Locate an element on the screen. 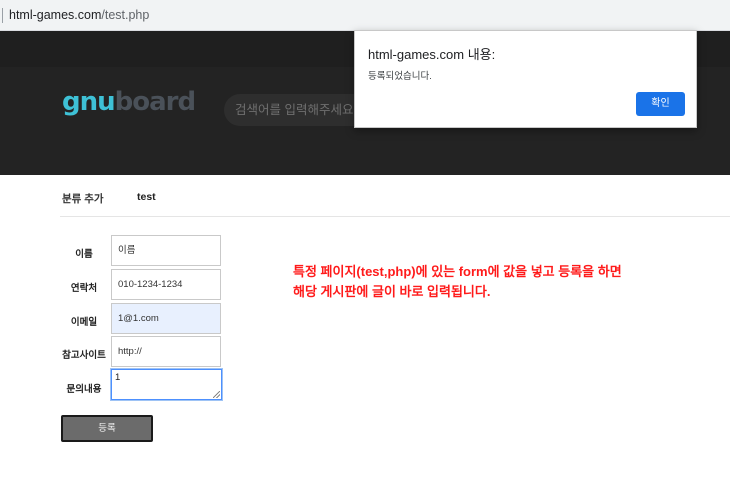  annotation-line-1: 특정 페이지(test,php)에 있는 form에 값을 넣고 등록을 하면 is located at coordinates (457, 271).